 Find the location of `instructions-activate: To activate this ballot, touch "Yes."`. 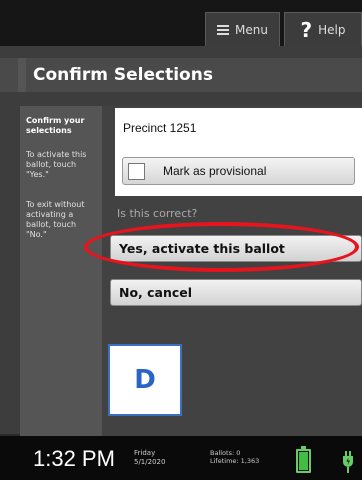

instructions-activate: To activate this ballot, touch "Yes." is located at coordinates (56, 164).